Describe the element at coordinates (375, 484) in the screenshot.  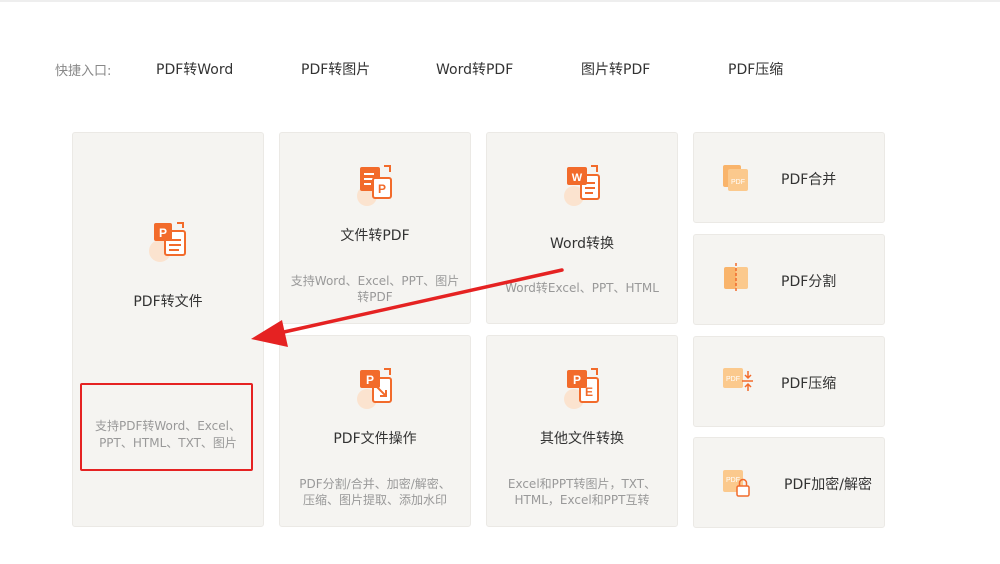
I see `card-desc-line1: PDF分割/合并、加密/解密、` at that location.